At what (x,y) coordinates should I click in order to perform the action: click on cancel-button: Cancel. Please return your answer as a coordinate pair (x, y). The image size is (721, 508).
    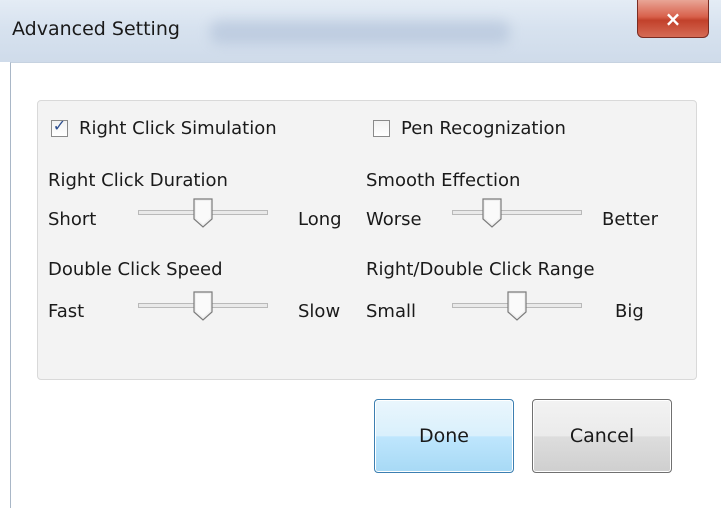
    Looking at the image, I should click on (602, 436).